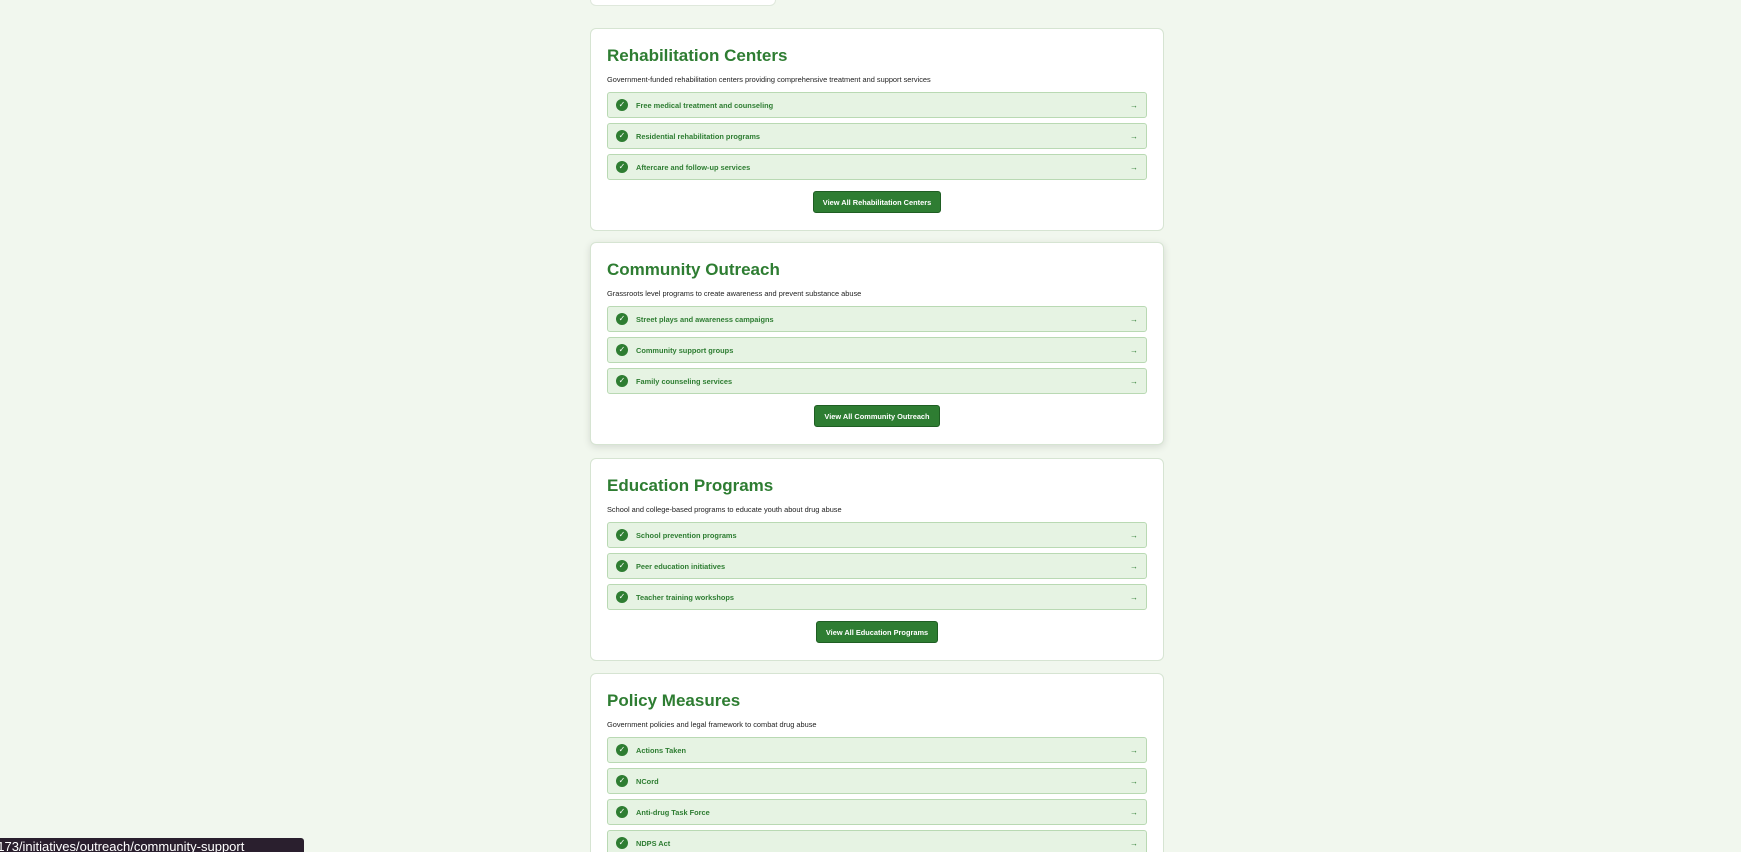 This screenshot has width=1741, height=852. Describe the element at coordinates (653, 843) in the screenshot. I see `item-label: NDPS Act` at that location.